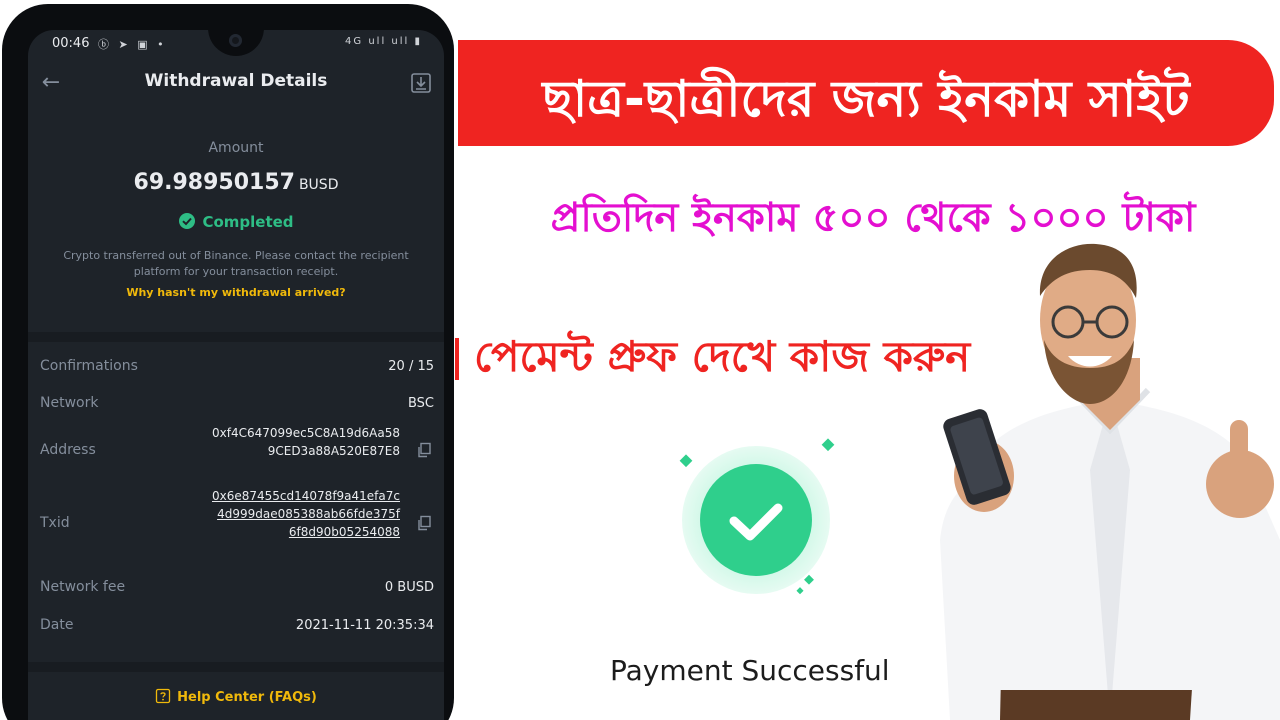  What do you see at coordinates (236, 43) in the screenshot?
I see `status-bar: 00:46 ⓑ ➤ ▣ • 4G ull ull ▮` at bounding box center [236, 43].